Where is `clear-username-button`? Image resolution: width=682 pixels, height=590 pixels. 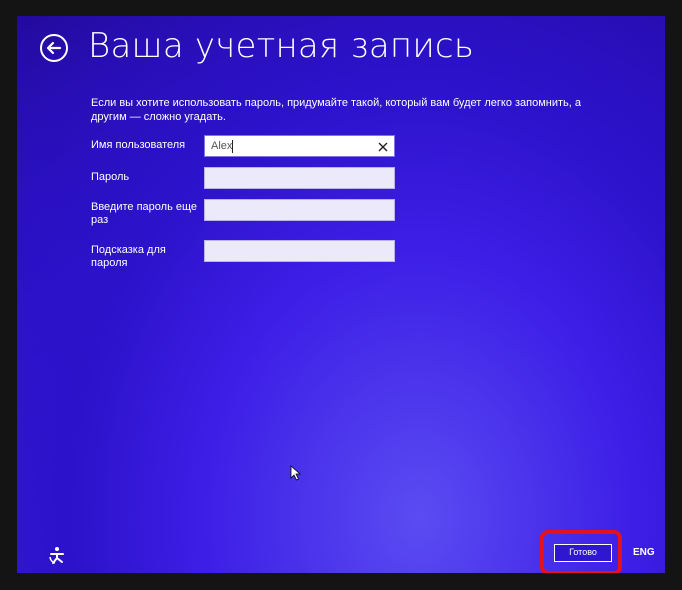
clear-username-button is located at coordinates (383, 146).